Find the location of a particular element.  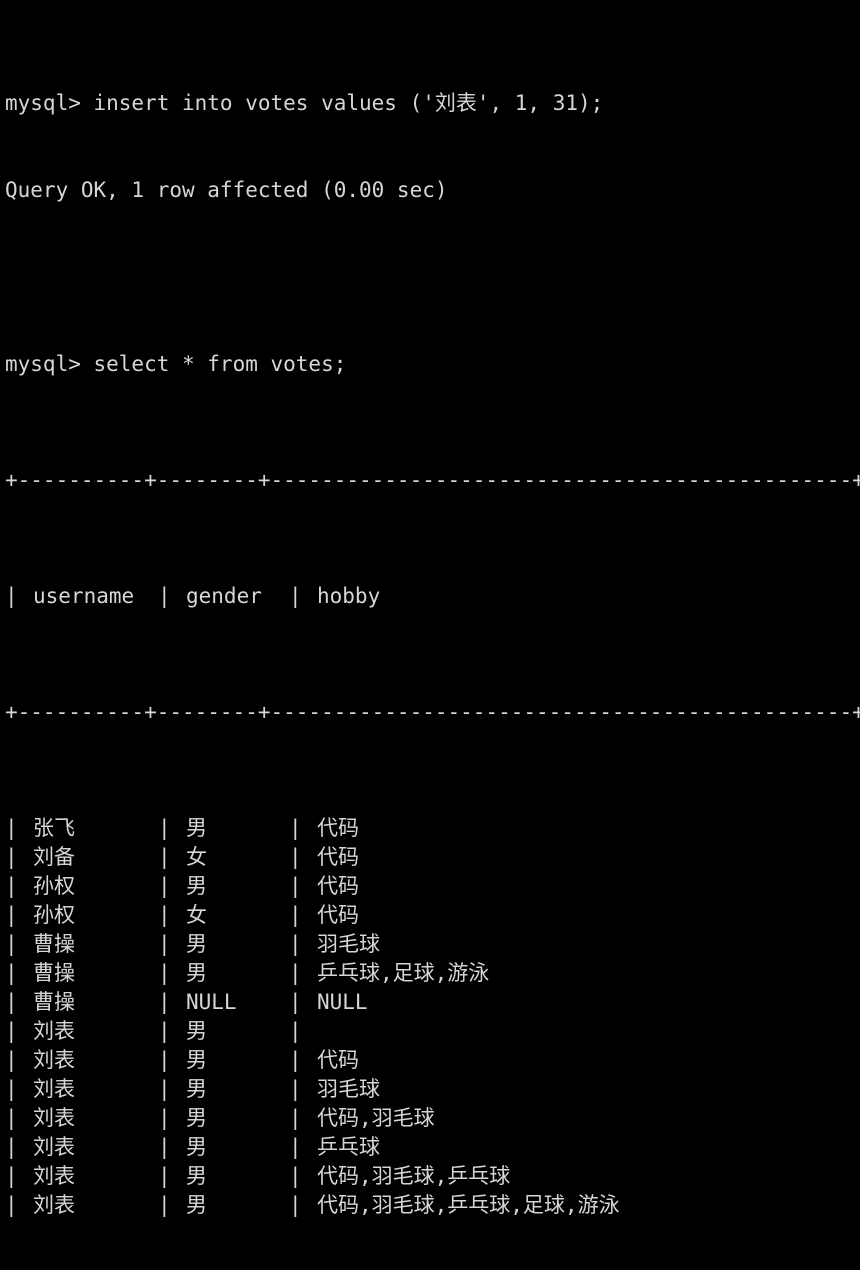

cell-username: 刘备 is located at coordinates (54, 857).